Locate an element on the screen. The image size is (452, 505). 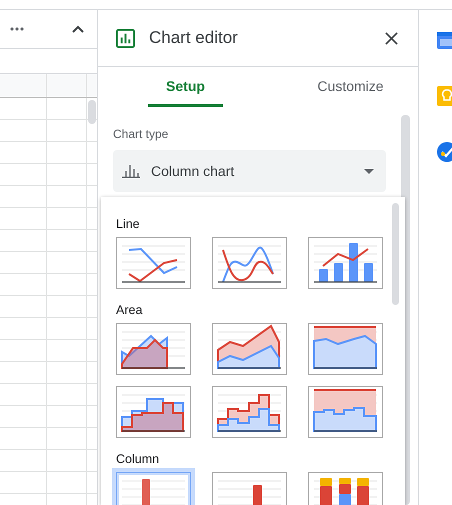
chart-icon is located at coordinates (125, 38).